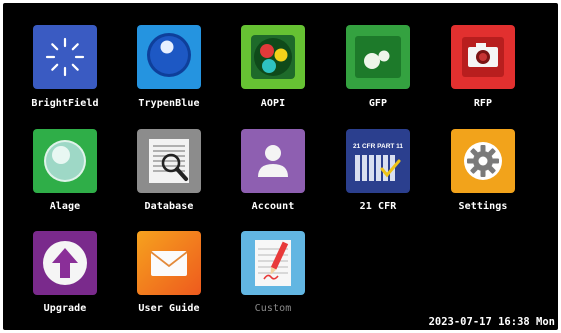 The image size is (561, 333). I want to click on upgrade-arrow-icon, so click(65, 263).